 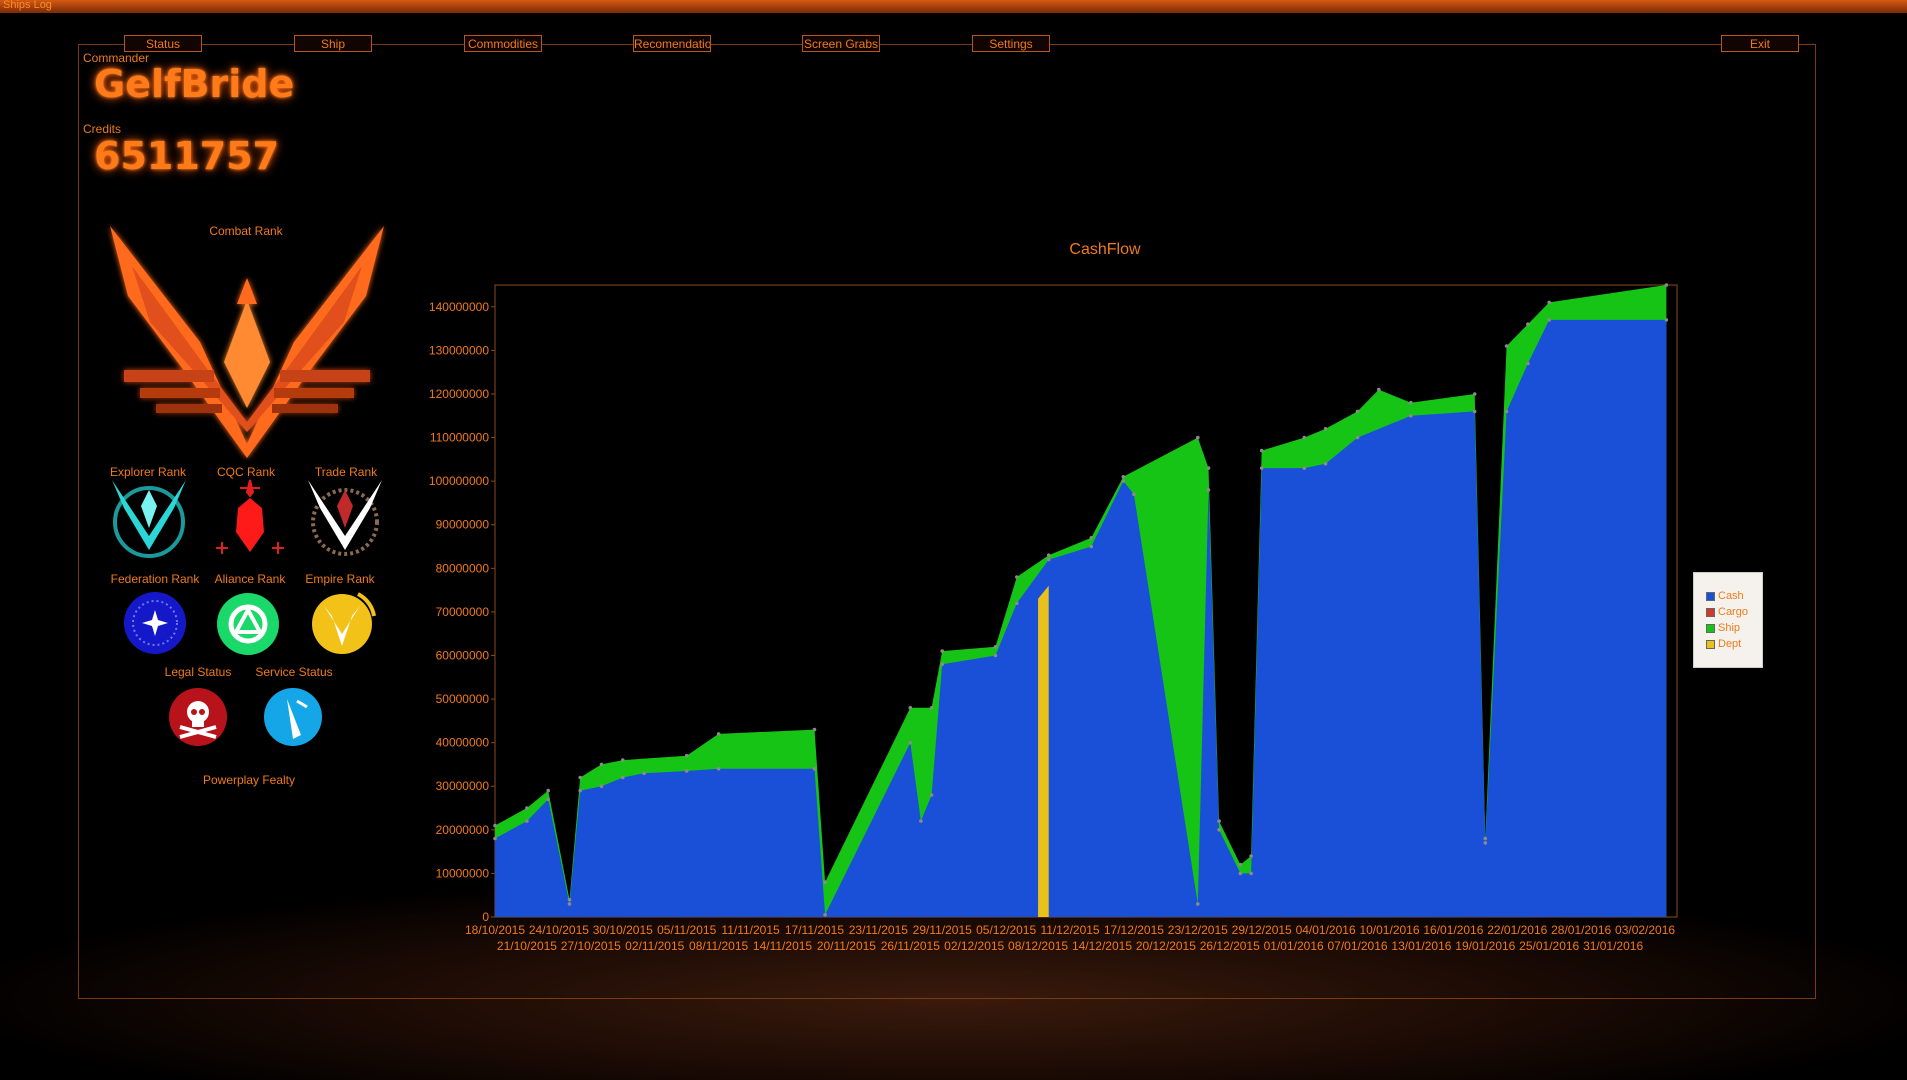 I want to click on x-tick-label: 27/10/2015, so click(x=591, y=946).